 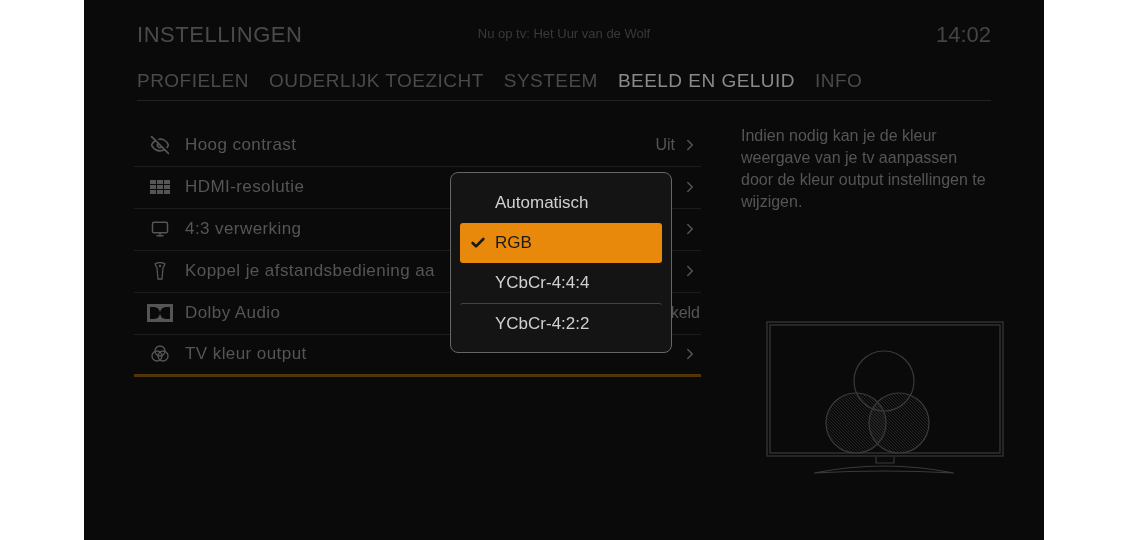 What do you see at coordinates (417, 145) in the screenshot?
I see `settings-row: Hoog contrast Uit` at bounding box center [417, 145].